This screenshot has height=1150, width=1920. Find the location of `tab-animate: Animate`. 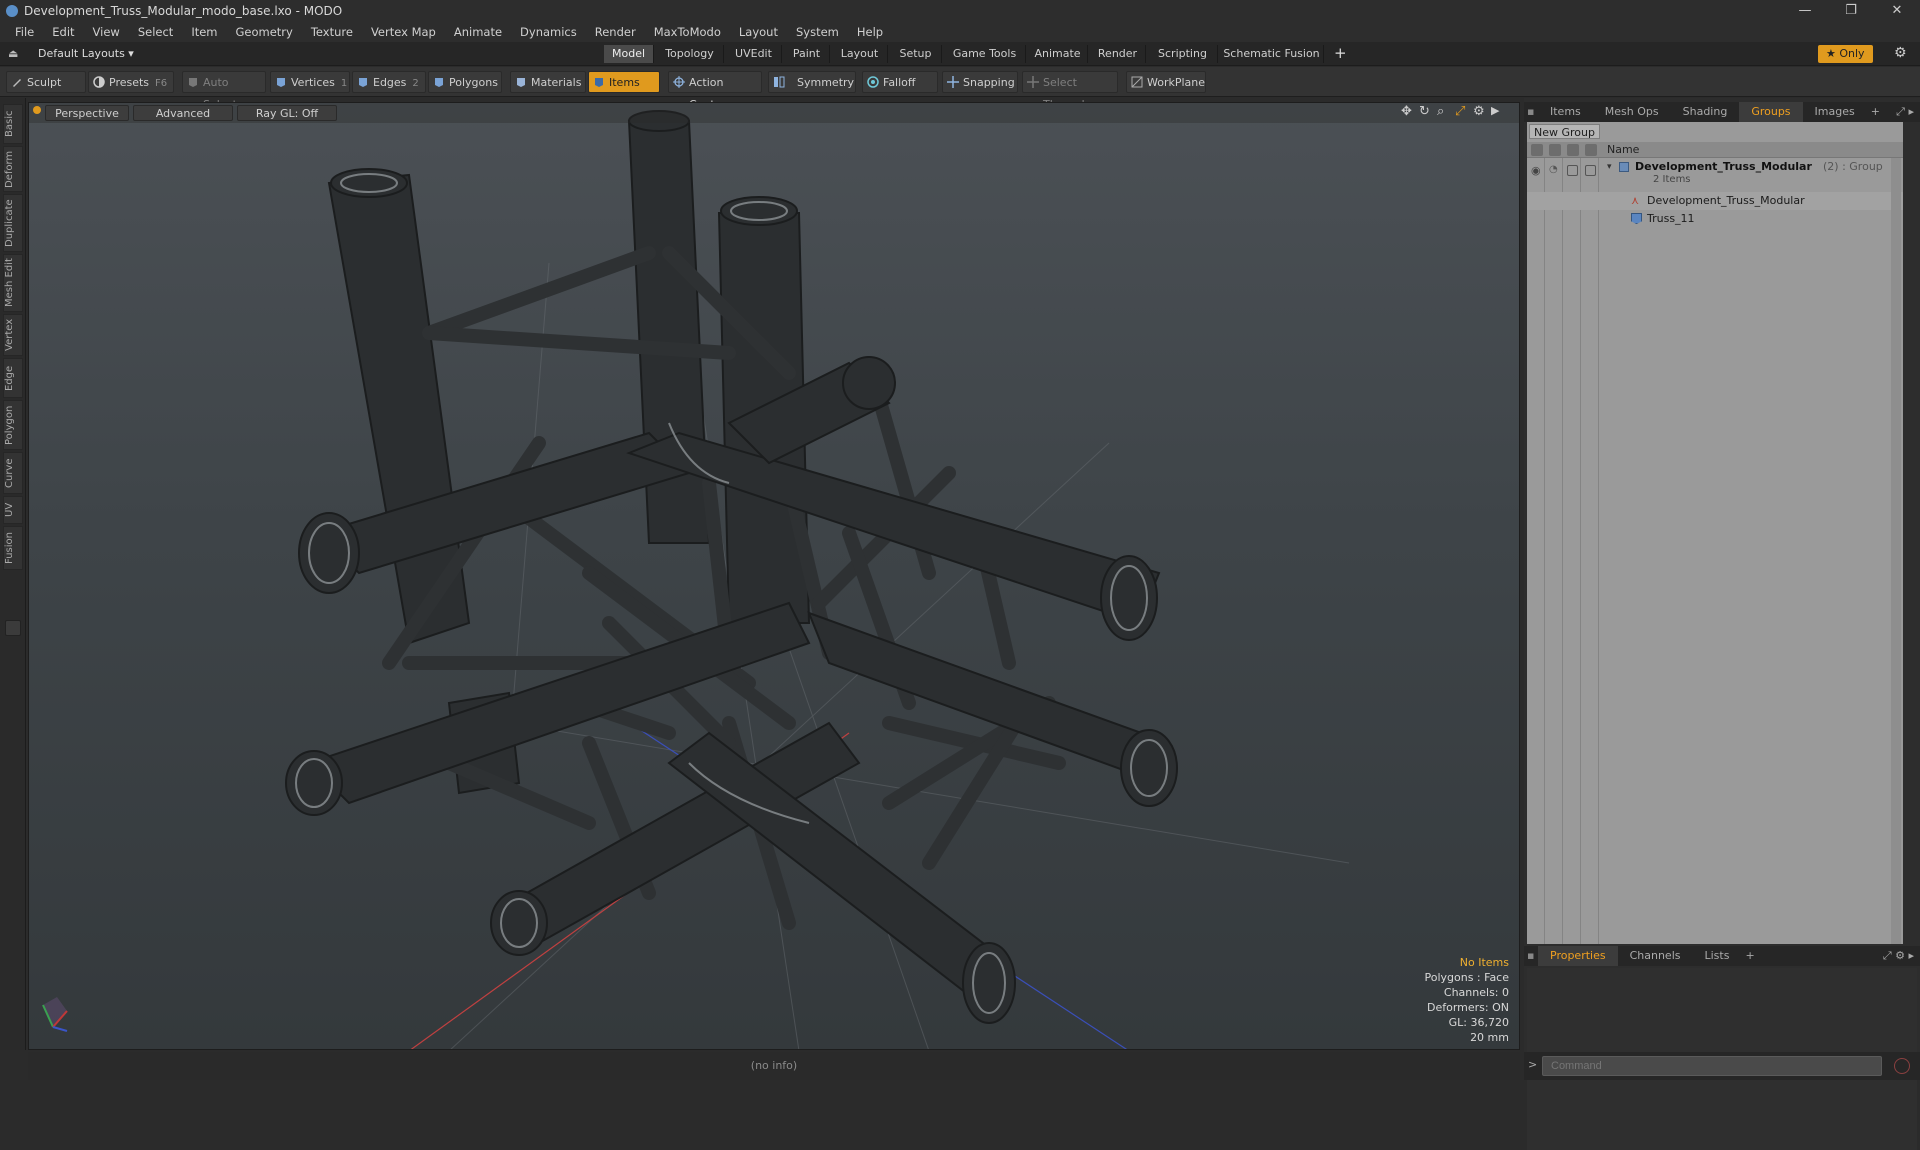

tab-animate: Animate is located at coordinates (1058, 54).